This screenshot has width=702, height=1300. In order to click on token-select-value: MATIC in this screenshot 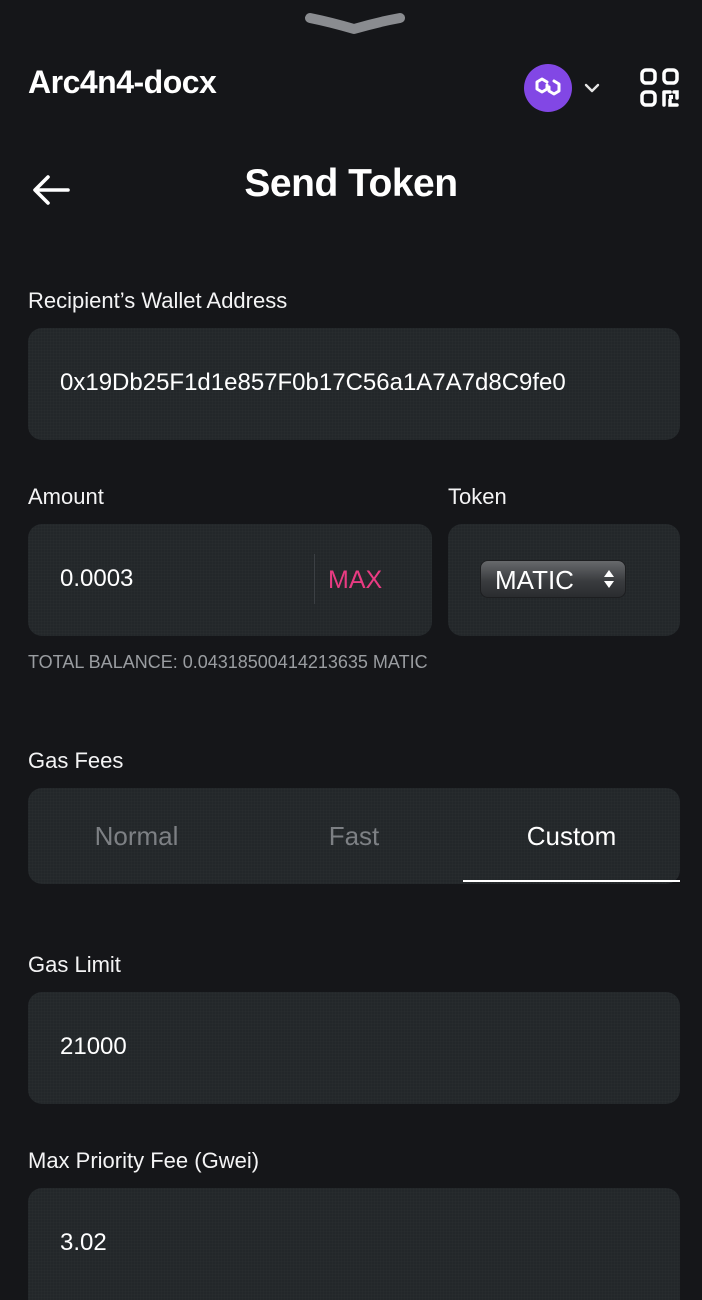, I will do `click(534, 580)`.